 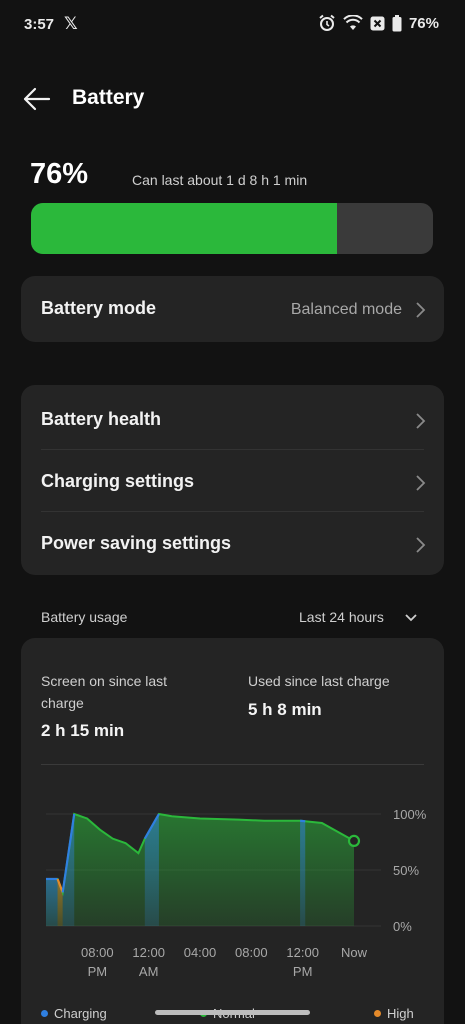 I want to click on used-since-charge-label: Used since last charge, so click(x=319, y=681).